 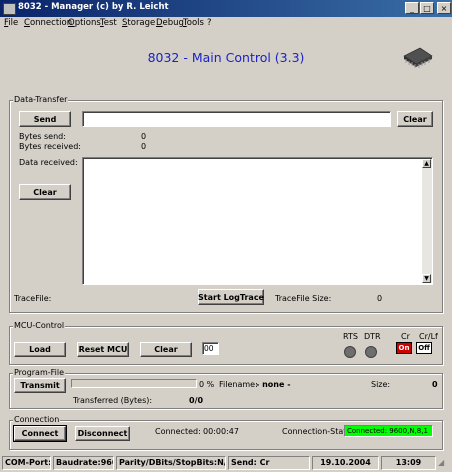 What do you see at coordinates (144, 146) in the screenshot?
I see `bytes-received-value: 0` at bounding box center [144, 146].